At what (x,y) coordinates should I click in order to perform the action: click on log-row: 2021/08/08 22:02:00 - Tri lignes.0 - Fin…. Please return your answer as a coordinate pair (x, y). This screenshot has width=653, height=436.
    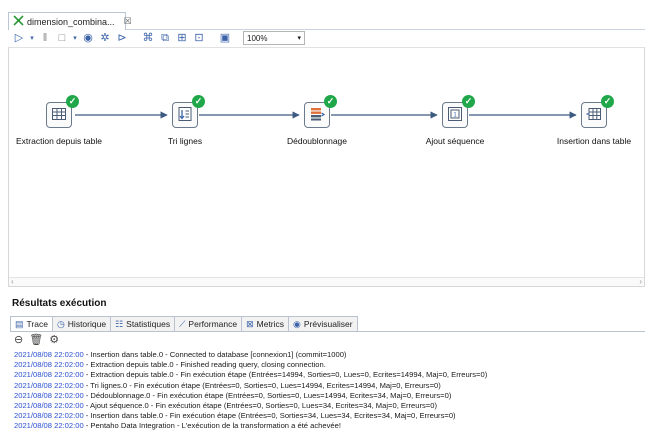
    Looking at the image, I should click on (329, 386).